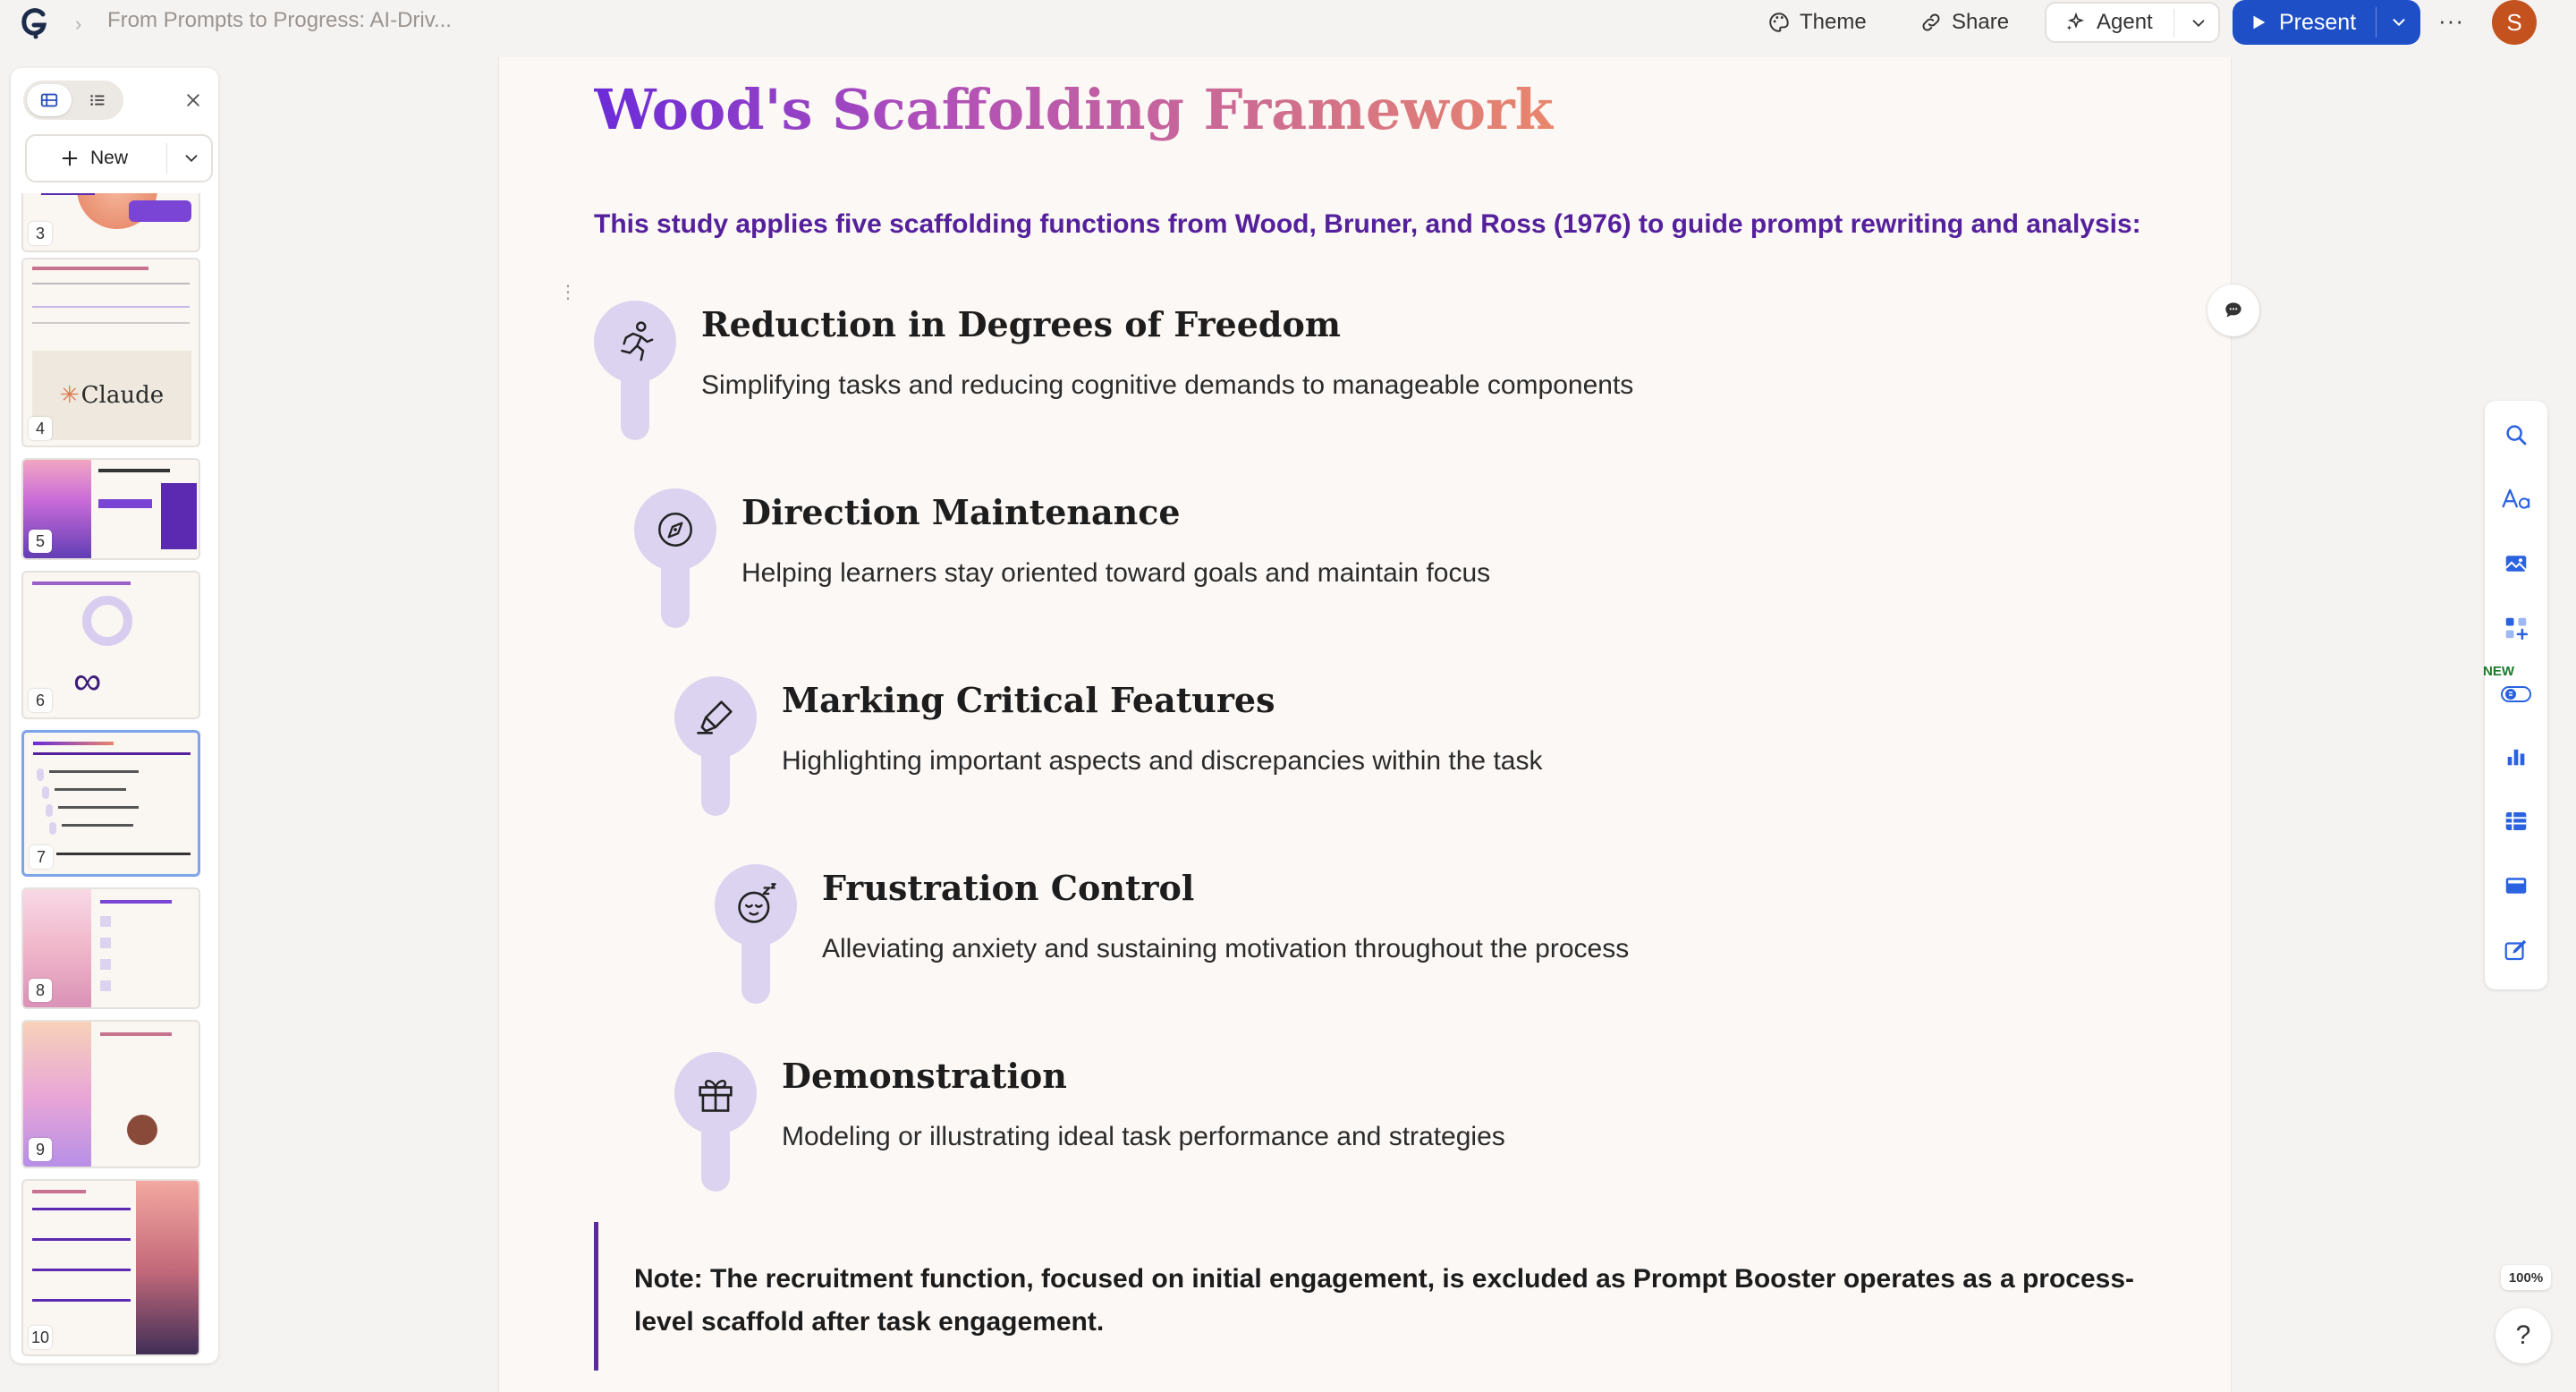 The image size is (2576, 1392). I want to click on item-title: Reduction in Degrees of Freedom, so click(1021, 324).